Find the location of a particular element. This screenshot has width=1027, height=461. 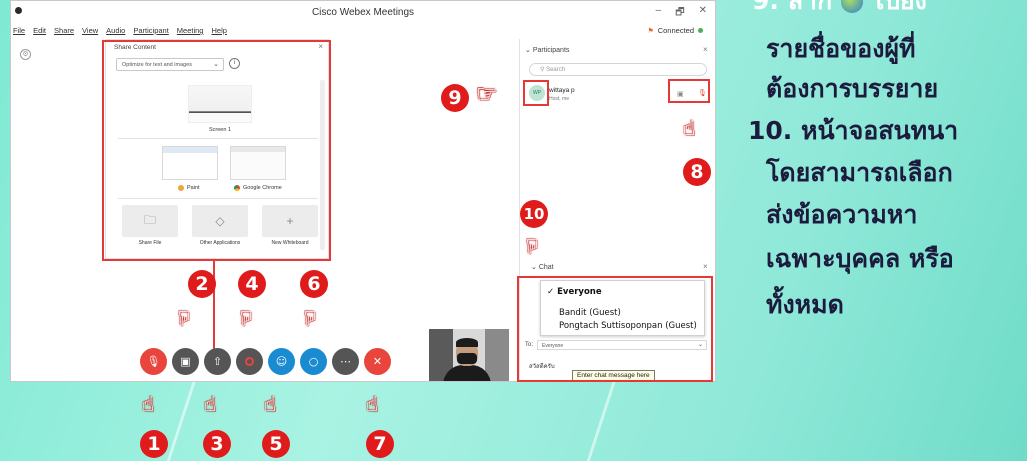

video-person-hair is located at coordinates (467, 342).